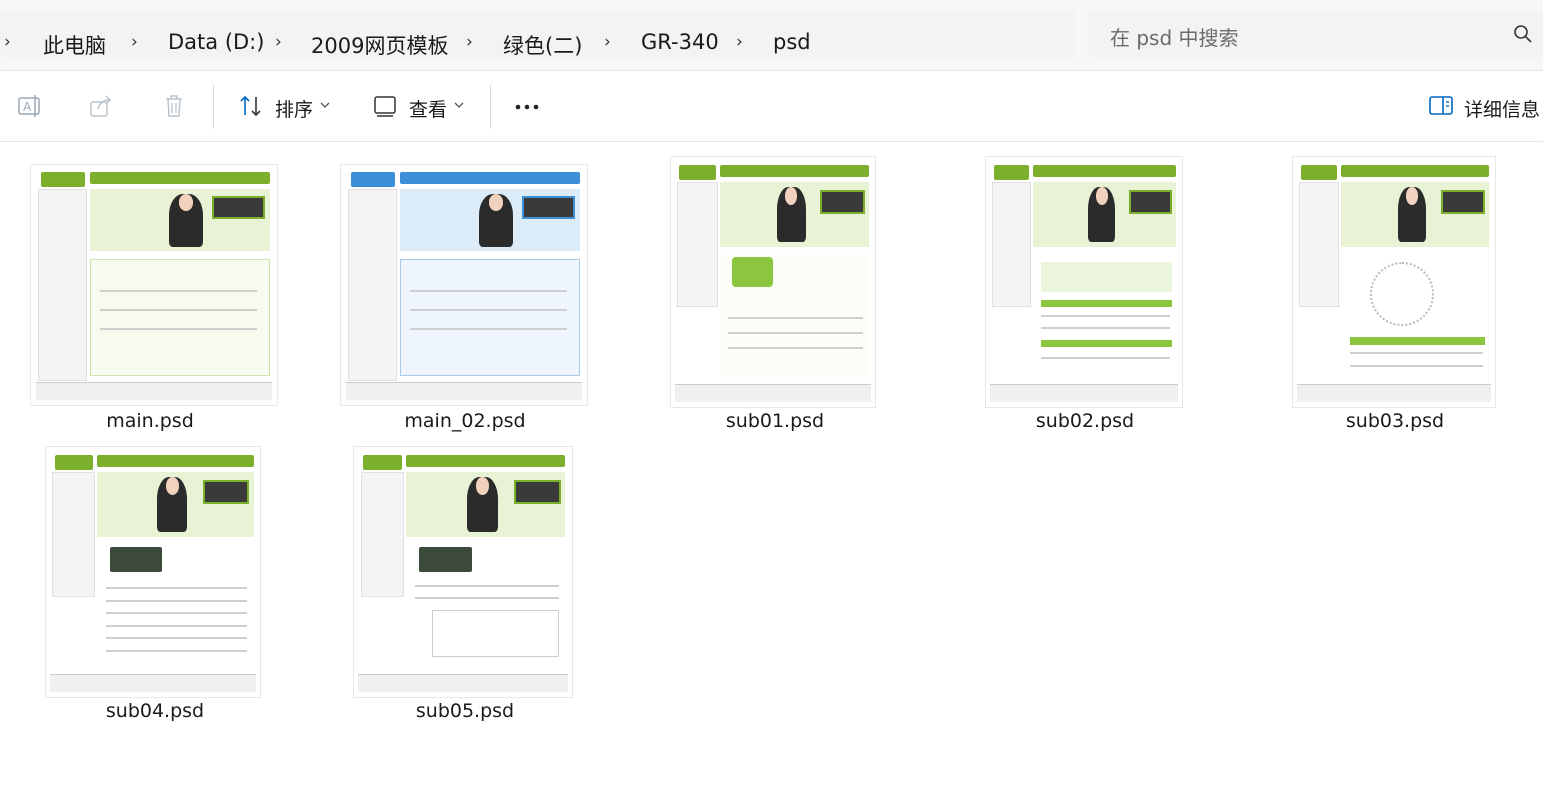 The width and height of the screenshot is (1543, 798). What do you see at coordinates (1085, 421) in the screenshot?
I see `file-name: sub02.psd` at bounding box center [1085, 421].